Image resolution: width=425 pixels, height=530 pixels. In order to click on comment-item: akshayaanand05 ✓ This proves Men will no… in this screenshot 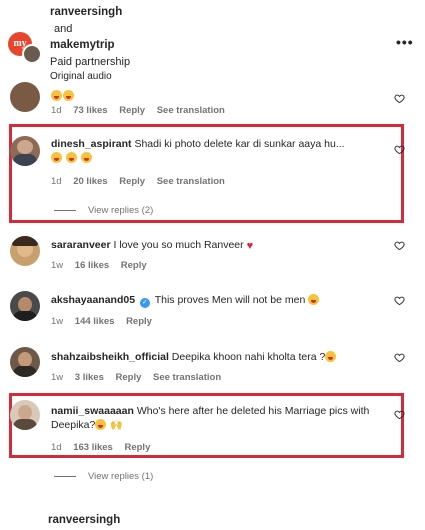, I will do `click(212, 312)`.